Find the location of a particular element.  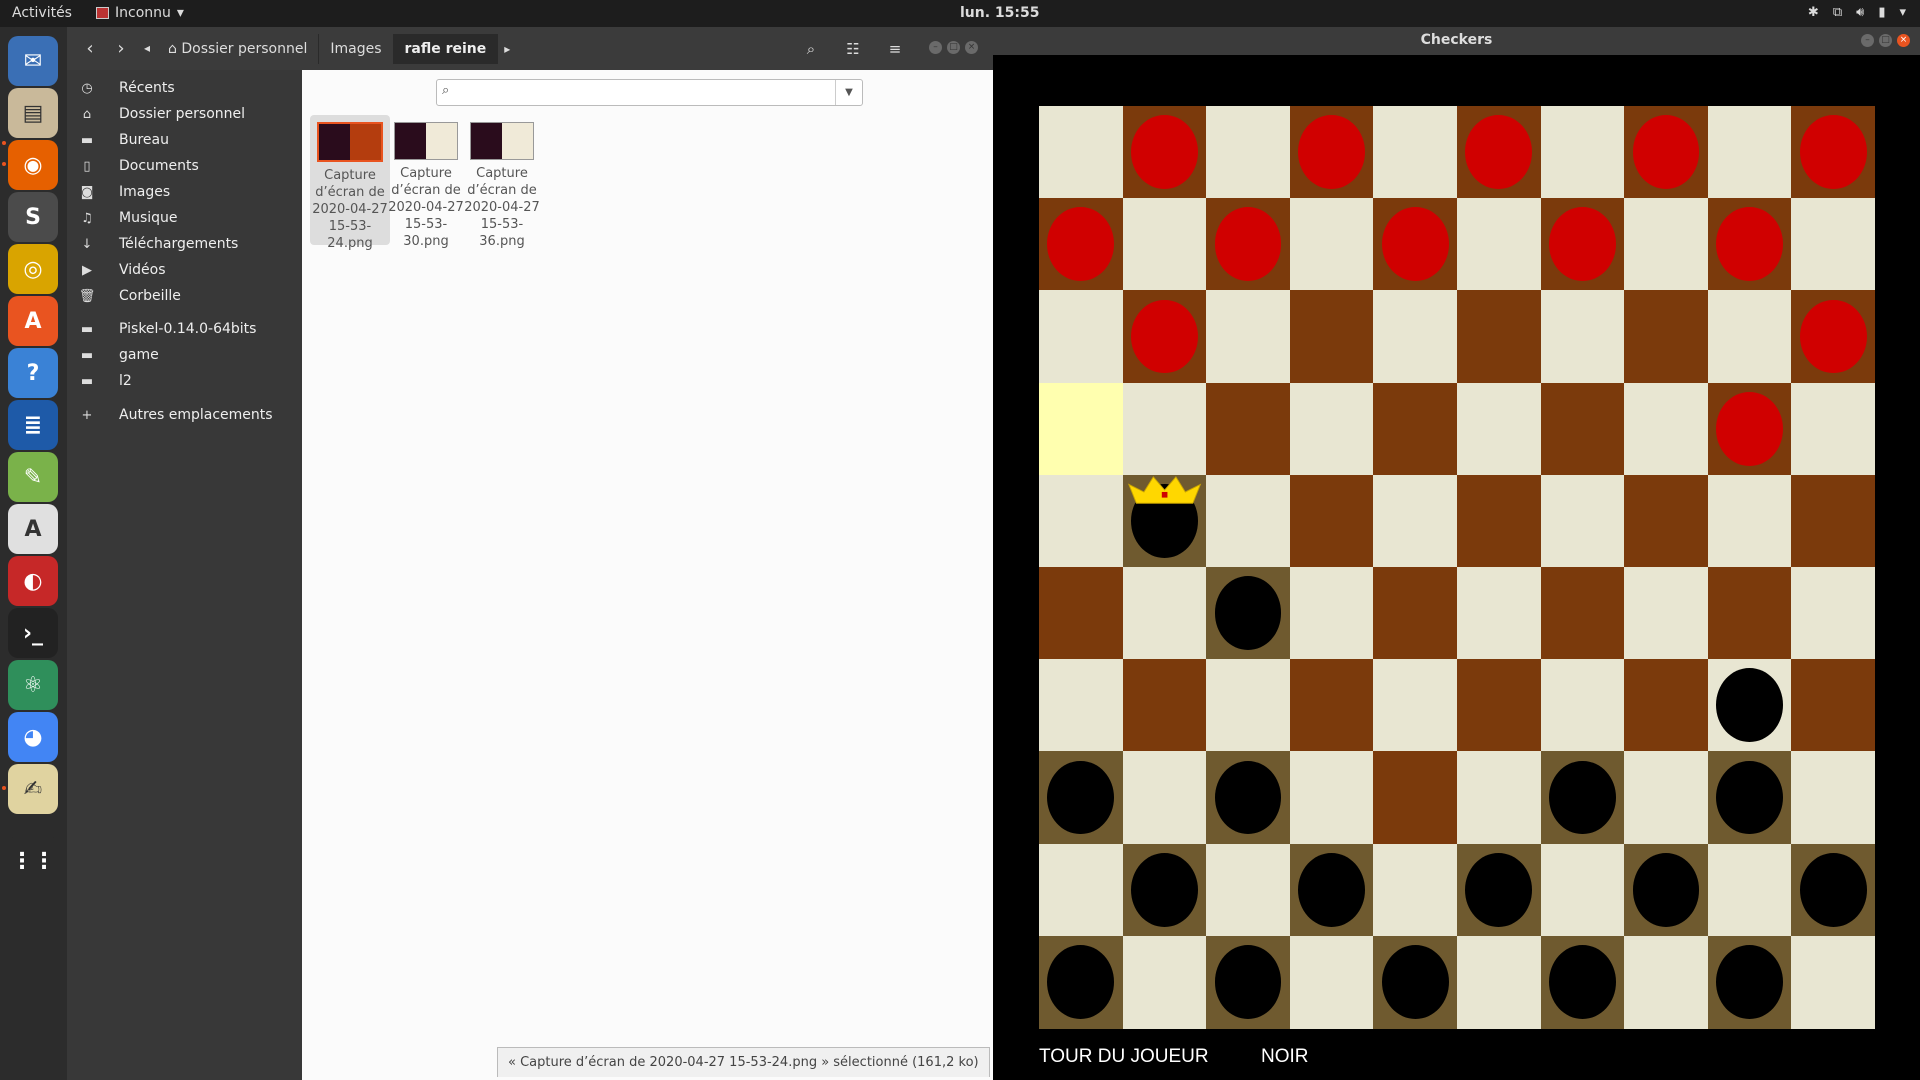

highlighted-square is located at coordinates (1081, 429).